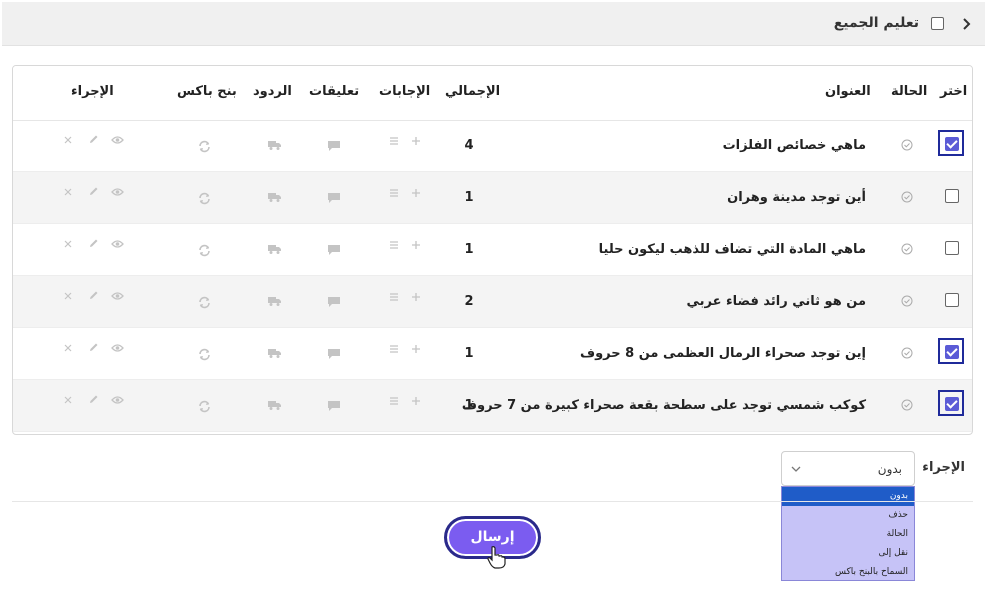 The width and height of the screenshot is (987, 593). Describe the element at coordinates (334, 91) in the screenshot. I see `column-comments: تعليقات` at that location.